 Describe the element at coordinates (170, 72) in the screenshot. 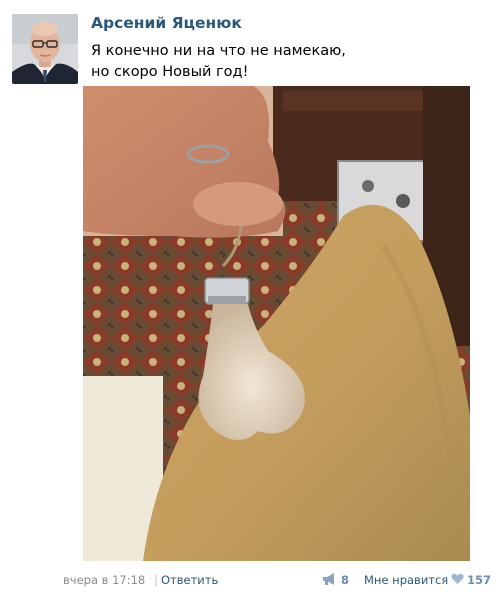

I see `post-text-line-2: но скоро Новый год!` at that location.